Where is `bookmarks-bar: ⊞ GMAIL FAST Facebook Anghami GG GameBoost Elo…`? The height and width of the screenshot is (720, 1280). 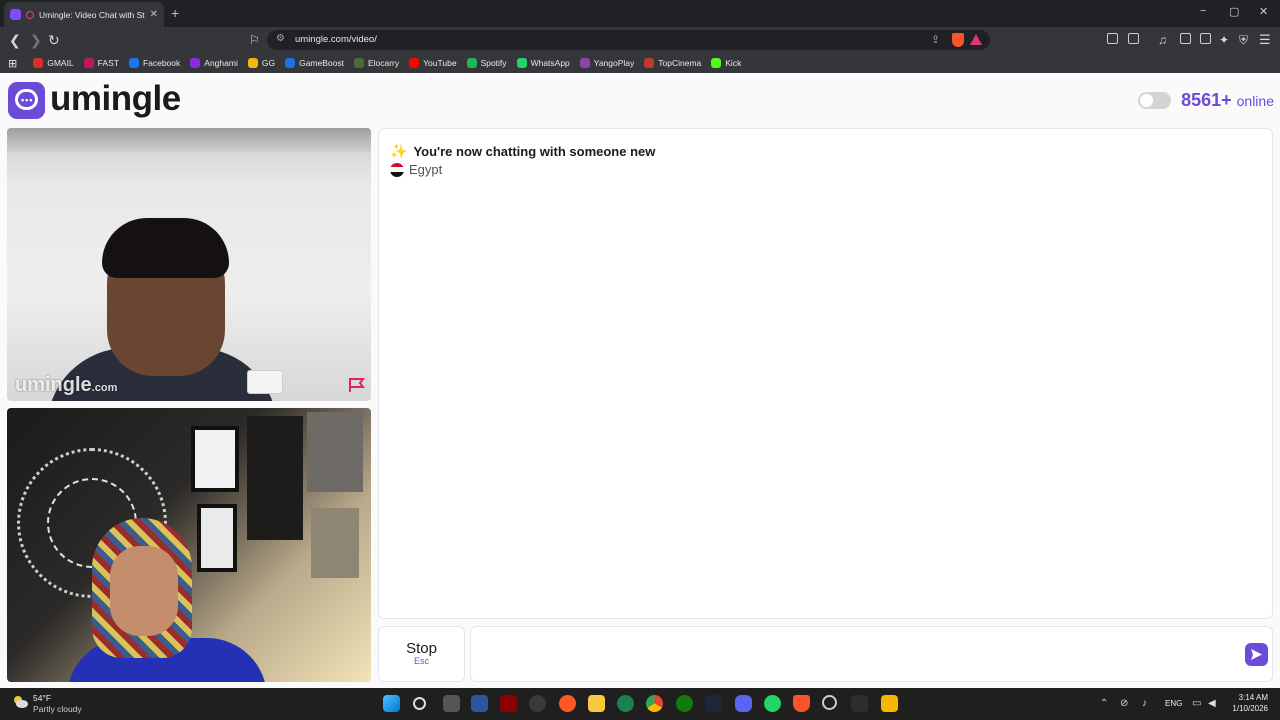
bookmarks-bar: ⊞ GMAIL FAST Facebook Anghami GG GameBoost Elo… is located at coordinates (640, 63).